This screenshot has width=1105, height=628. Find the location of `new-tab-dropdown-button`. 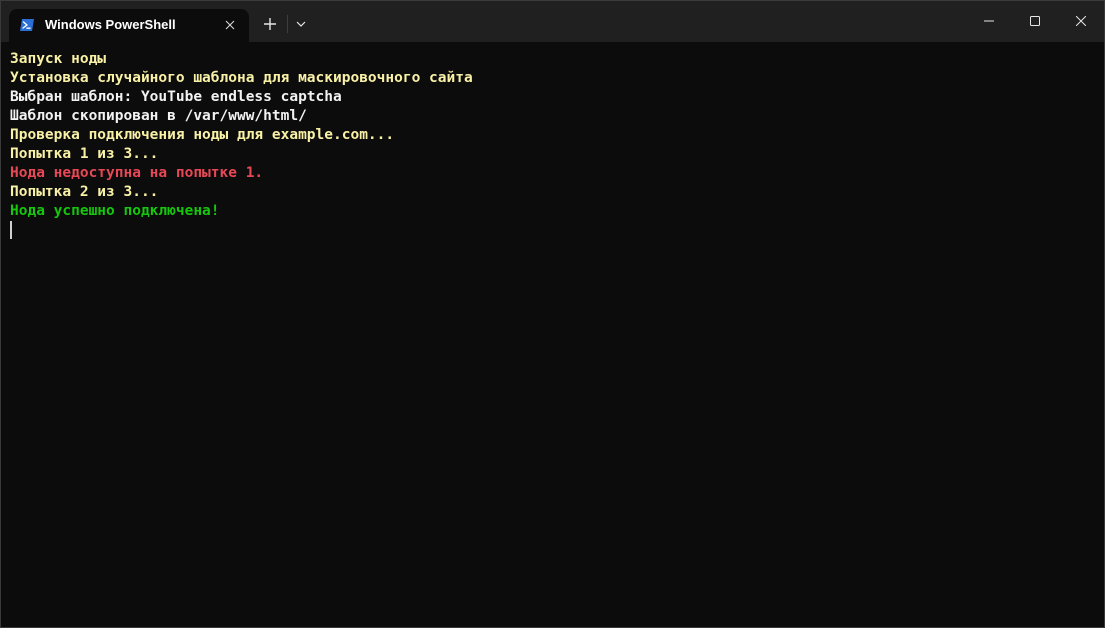

new-tab-dropdown-button is located at coordinates (301, 24).